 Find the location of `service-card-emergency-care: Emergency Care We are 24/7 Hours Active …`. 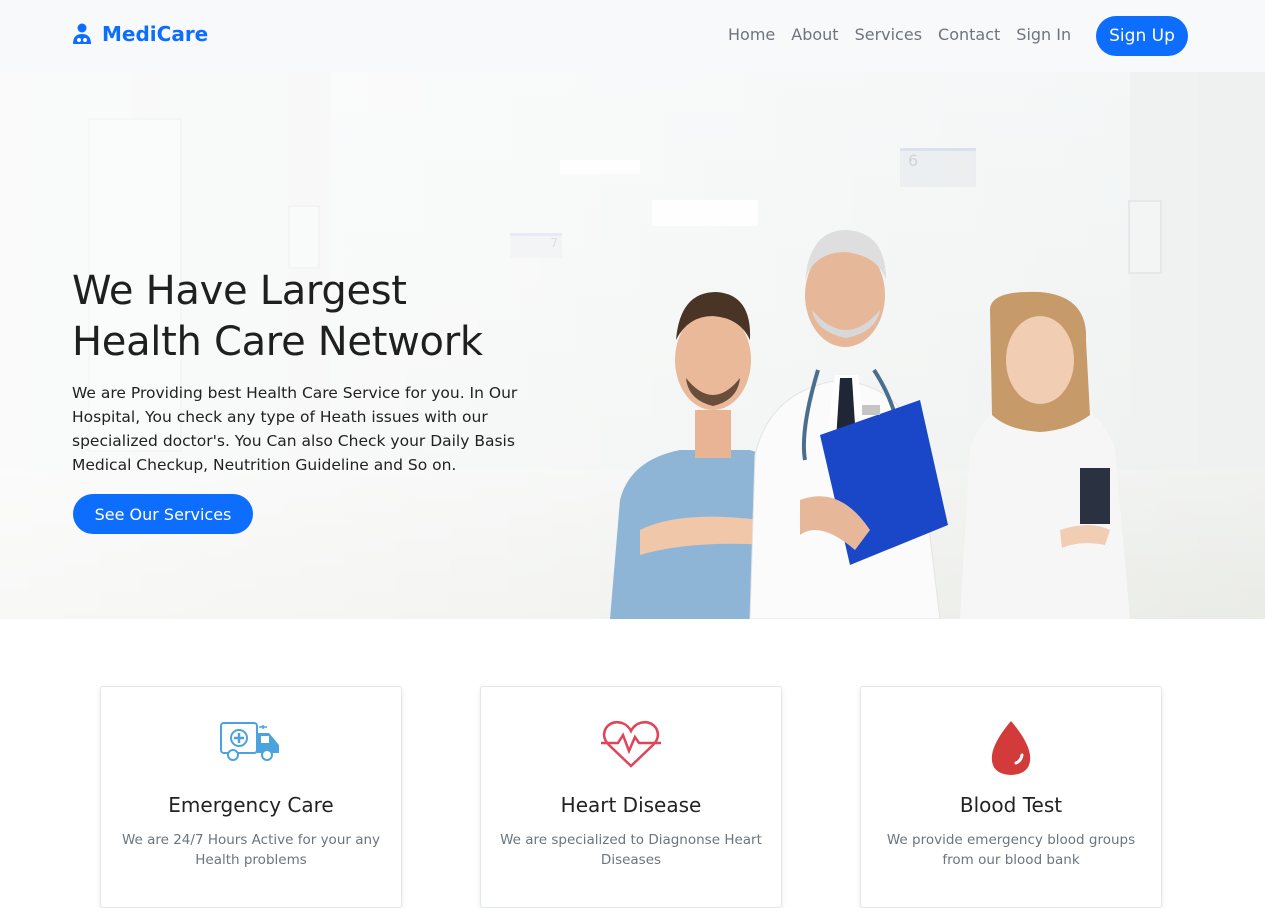

service-card-emergency-care: Emergency Care We are 24/7 Hours Active … is located at coordinates (251, 797).